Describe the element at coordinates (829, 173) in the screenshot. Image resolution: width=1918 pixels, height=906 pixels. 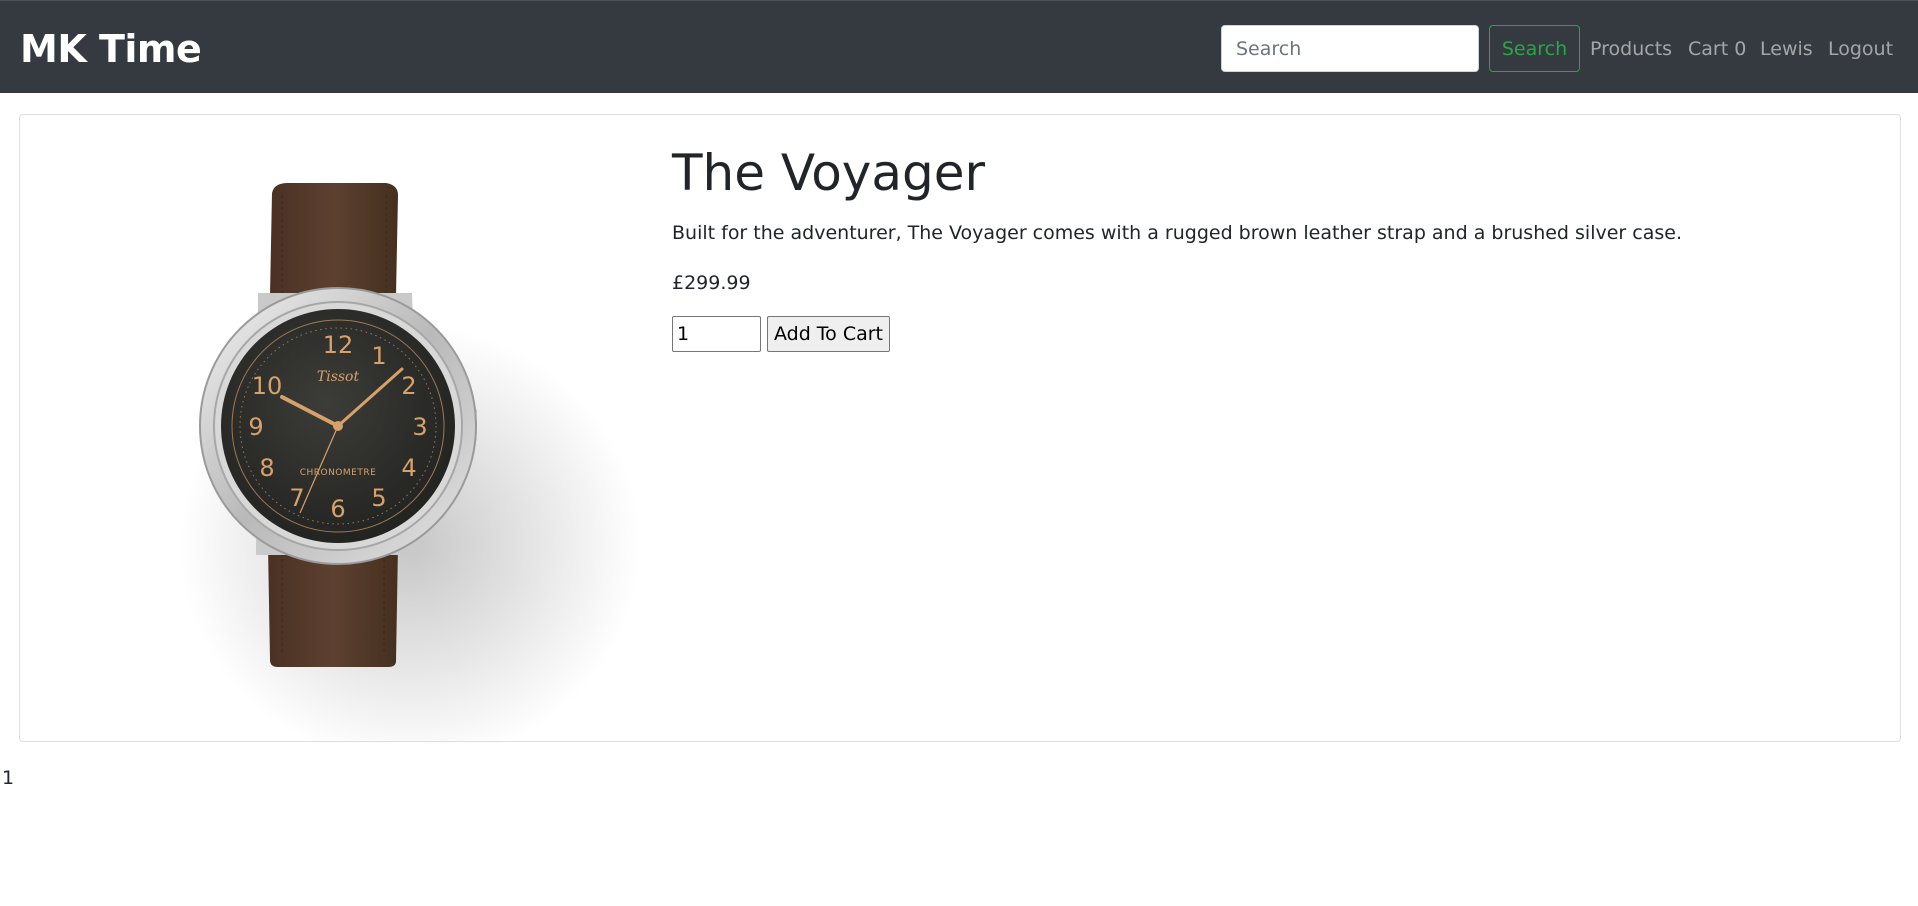
I see `product-title: The Voyager` at that location.